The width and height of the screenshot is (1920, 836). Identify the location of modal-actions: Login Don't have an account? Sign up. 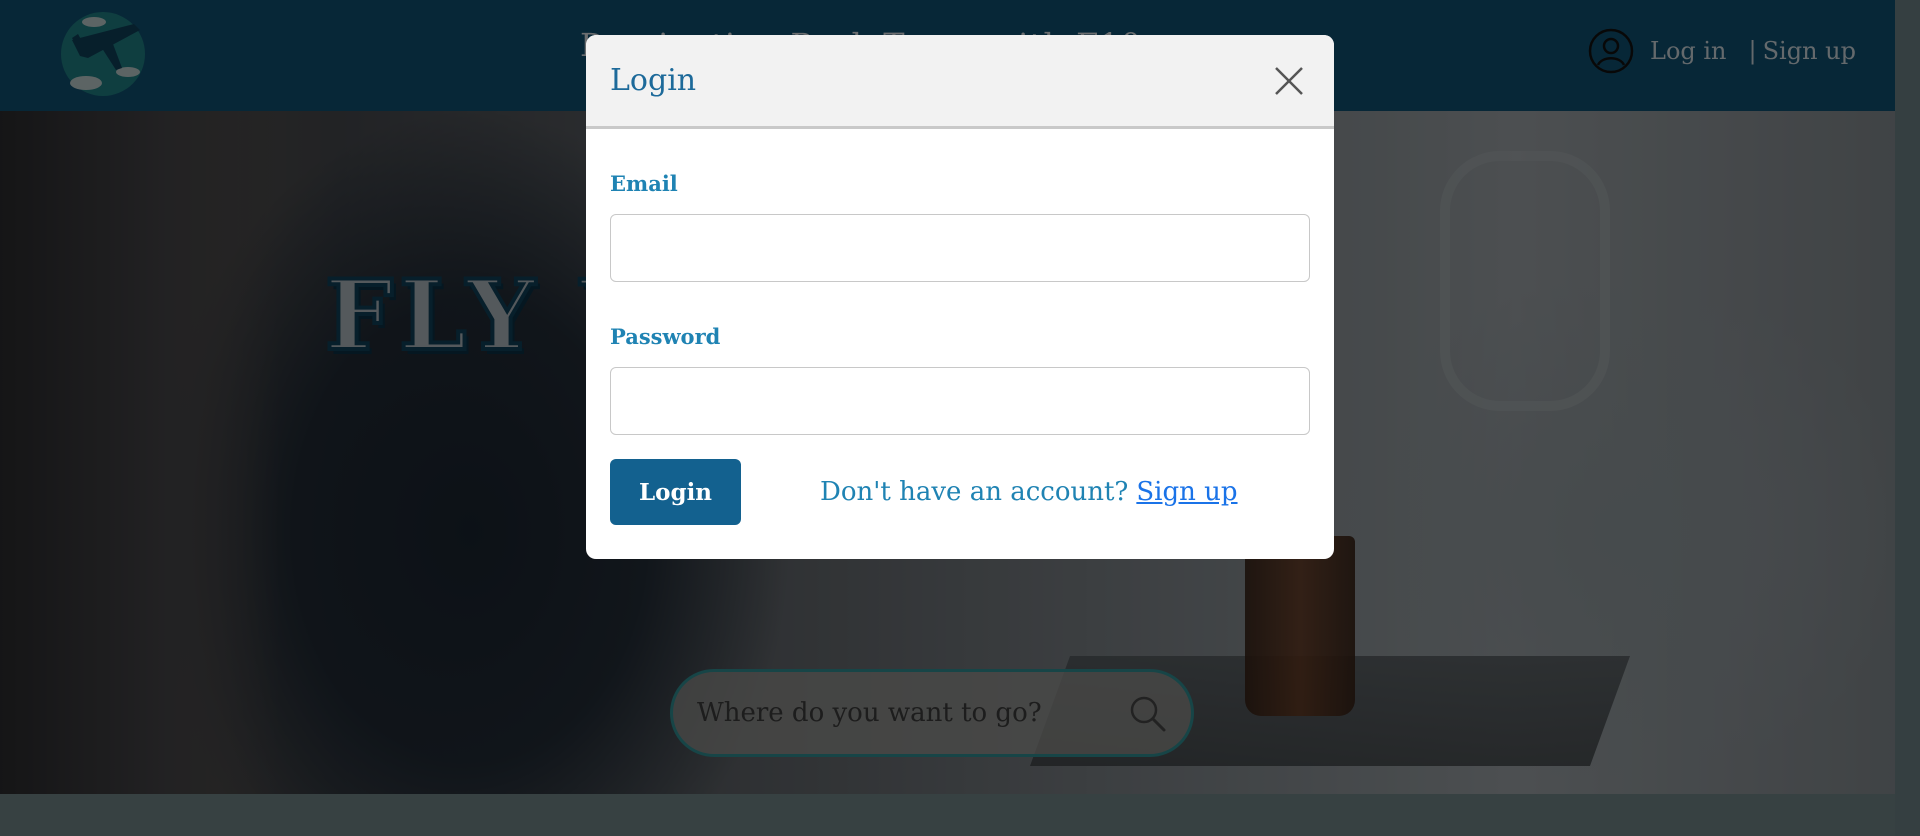
(960, 492).